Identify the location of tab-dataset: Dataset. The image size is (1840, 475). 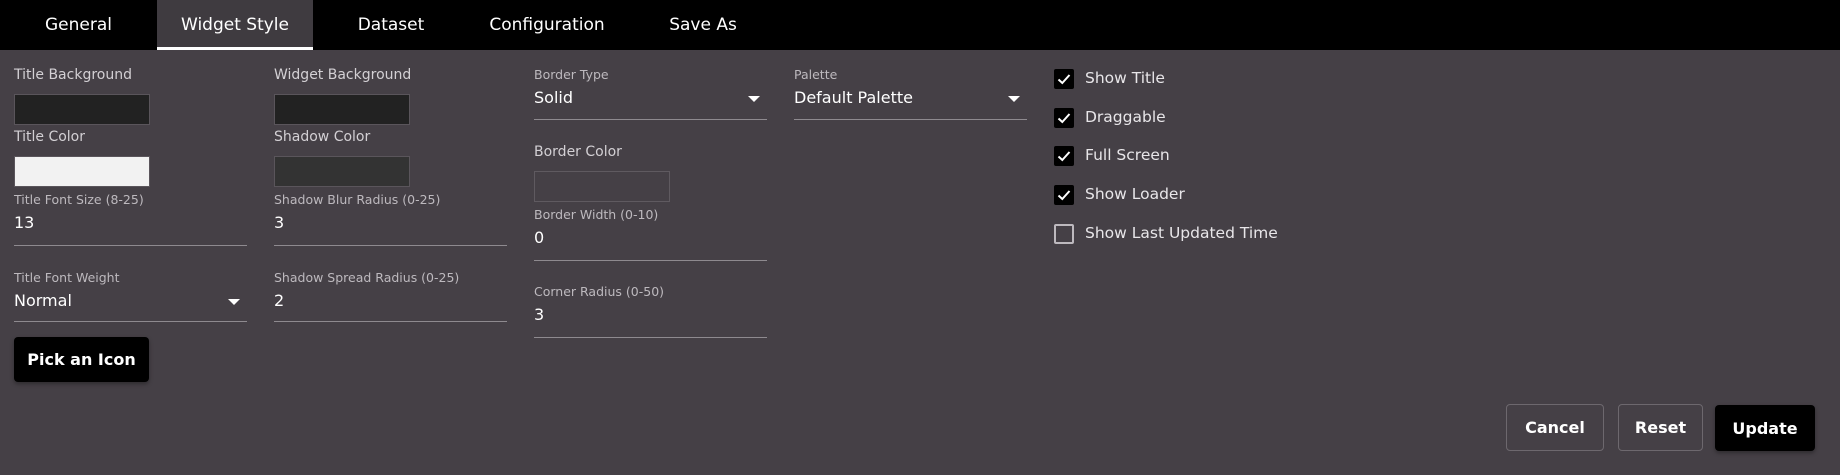
(391, 25).